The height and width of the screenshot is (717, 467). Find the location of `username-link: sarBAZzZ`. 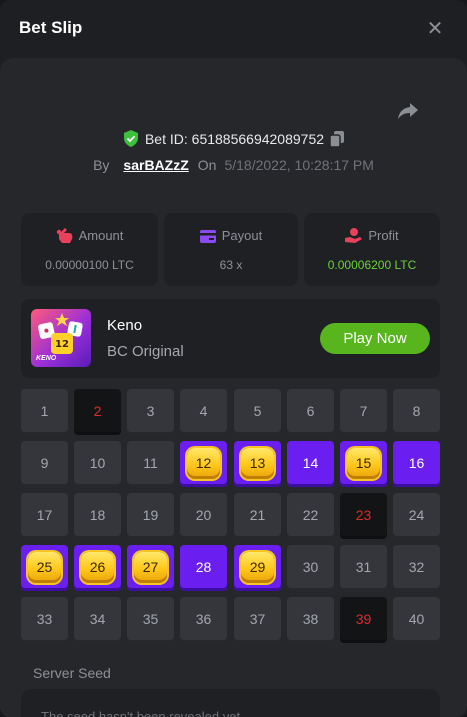

username-link: sarBAZzZ is located at coordinates (155, 165).